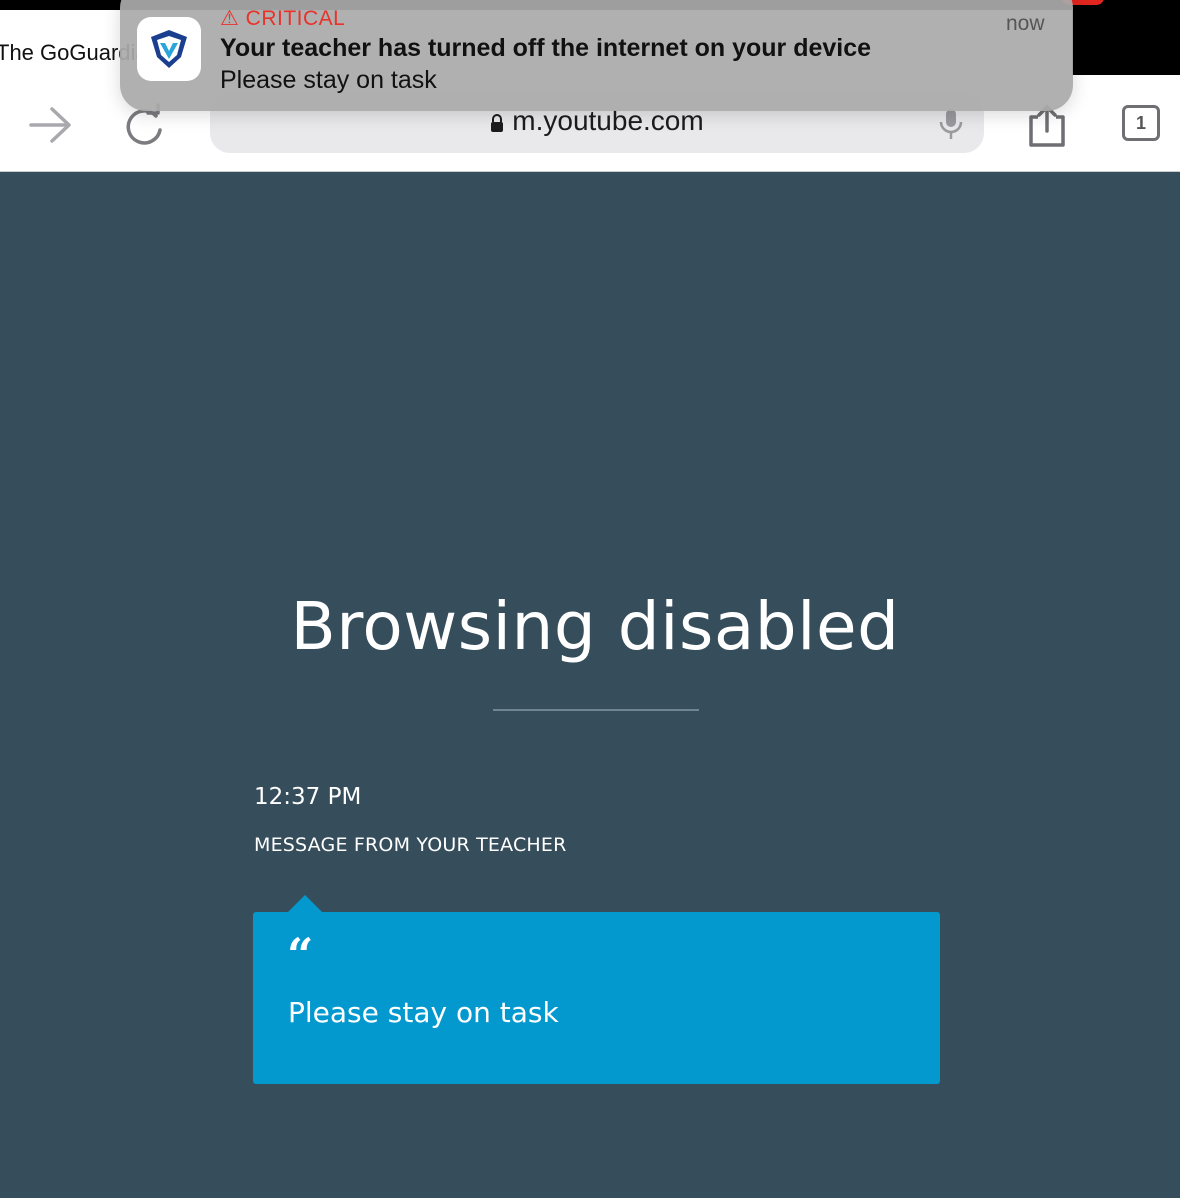 Image resolution: width=1180 pixels, height=1198 pixels. What do you see at coordinates (410, 845) in the screenshot?
I see `message-label: MESSAGE FROM YOUR TEACHER` at bounding box center [410, 845].